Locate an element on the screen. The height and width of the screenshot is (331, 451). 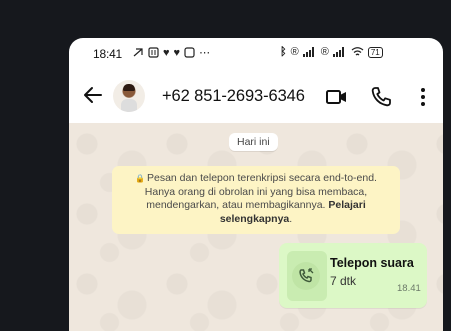
call-icon-box is located at coordinates (307, 276).